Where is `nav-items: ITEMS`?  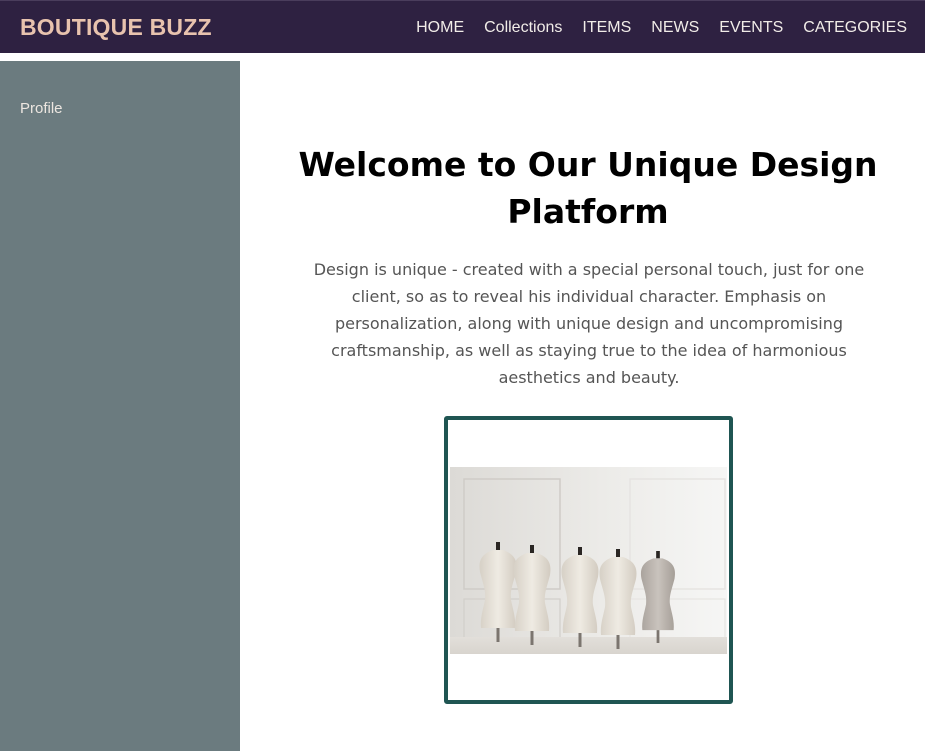 nav-items: ITEMS is located at coordinates (606, 28).